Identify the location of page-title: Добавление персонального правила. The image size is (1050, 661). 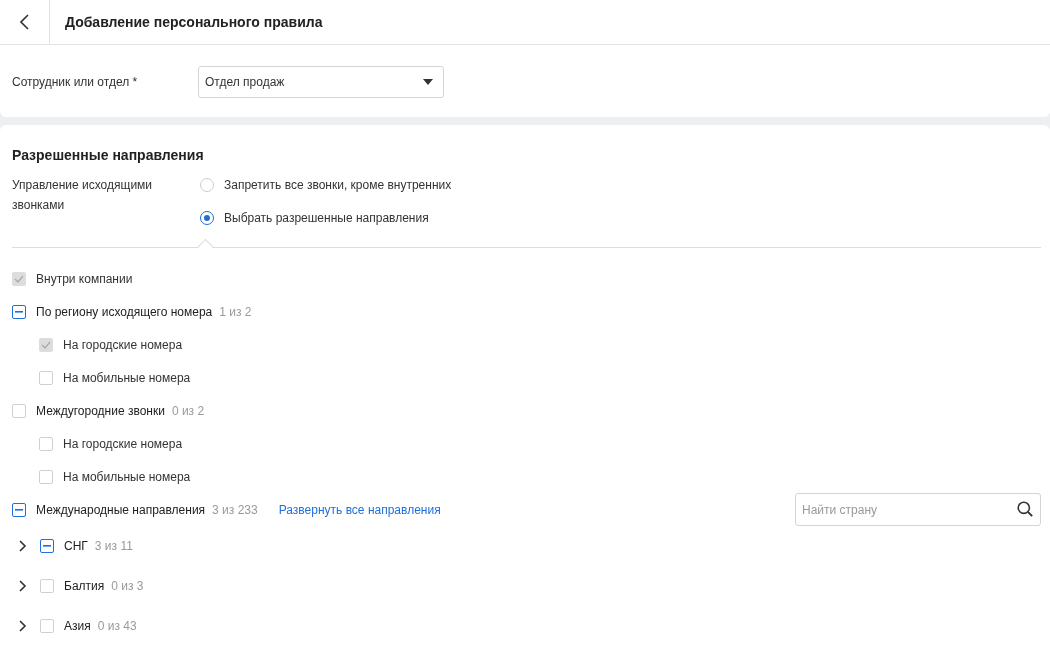
(194, 22).